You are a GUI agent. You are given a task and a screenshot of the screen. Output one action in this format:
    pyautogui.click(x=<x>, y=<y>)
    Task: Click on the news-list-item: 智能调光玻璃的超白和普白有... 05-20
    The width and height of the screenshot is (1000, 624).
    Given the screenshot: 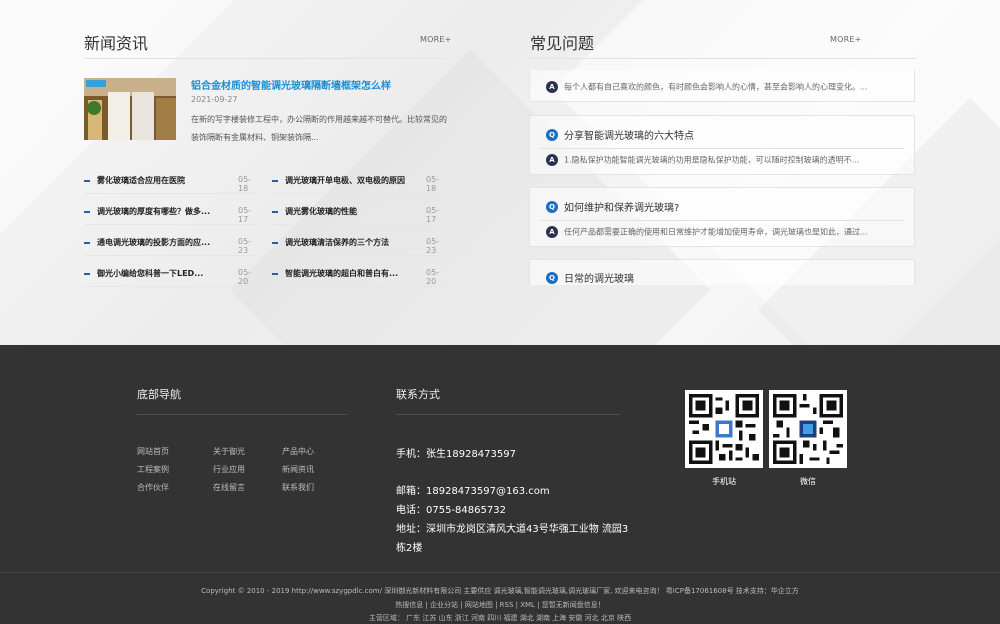 What is the action you would take?
    pyautogui.click(x=359, y=275)
    